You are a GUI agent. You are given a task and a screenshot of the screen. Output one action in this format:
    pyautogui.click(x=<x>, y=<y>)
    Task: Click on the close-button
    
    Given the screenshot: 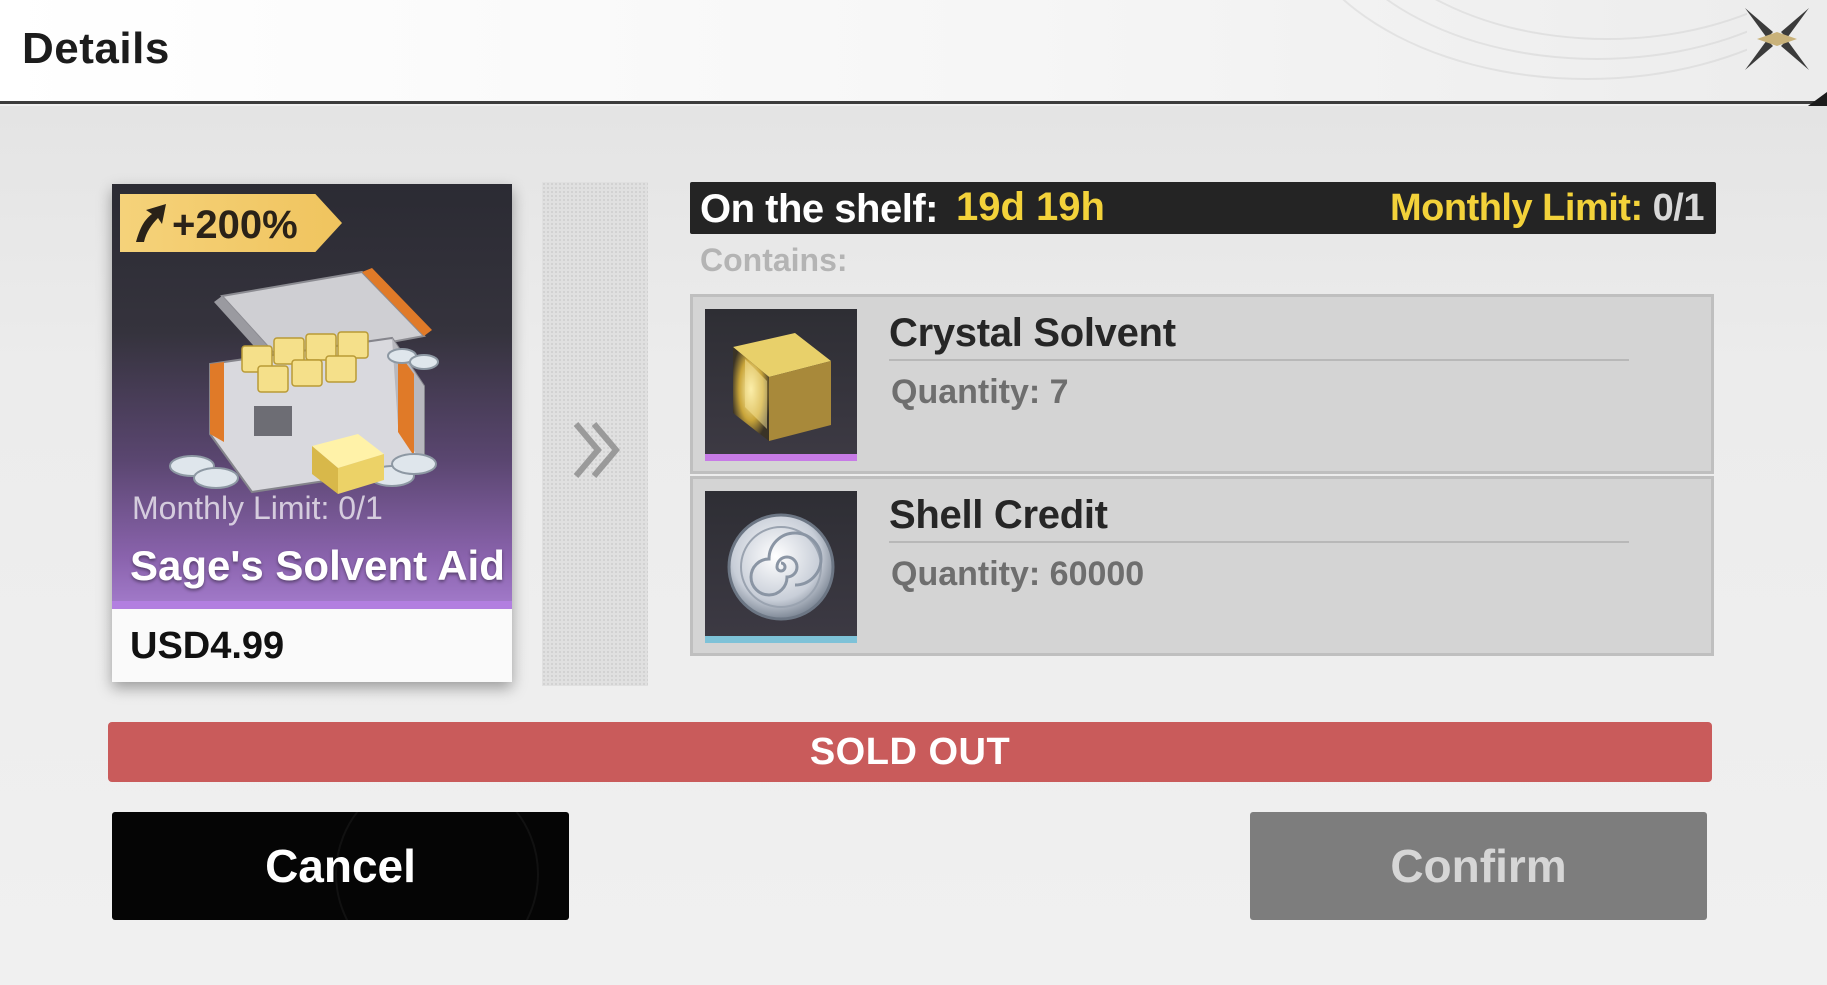 What is the action you would take?
    pyautogui.click(x=1777, y=39)
    